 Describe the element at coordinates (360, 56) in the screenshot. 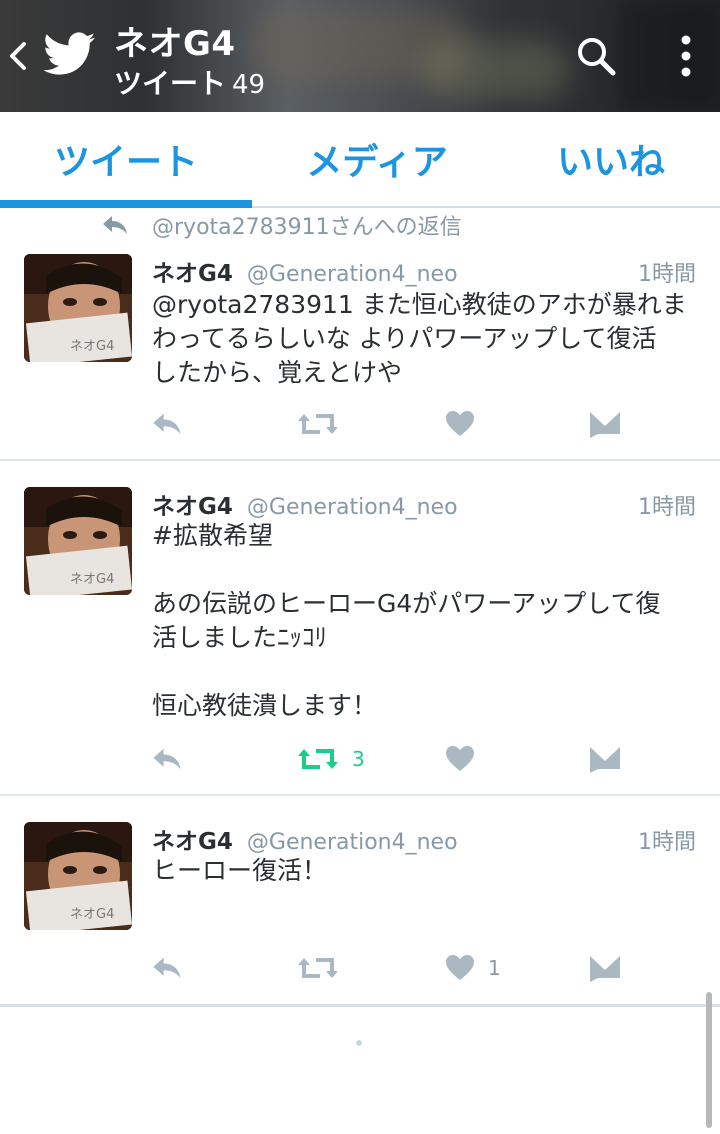

I see `profile-header: ネオG4 ツイート 49` at that location.